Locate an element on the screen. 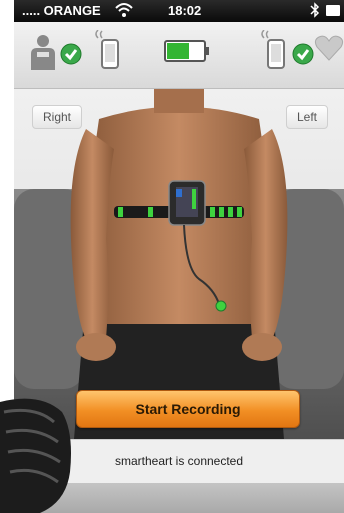 Image resolution: width=344 pixels, height=513 pixels. heart-icon is located at coordinates (329, 48).